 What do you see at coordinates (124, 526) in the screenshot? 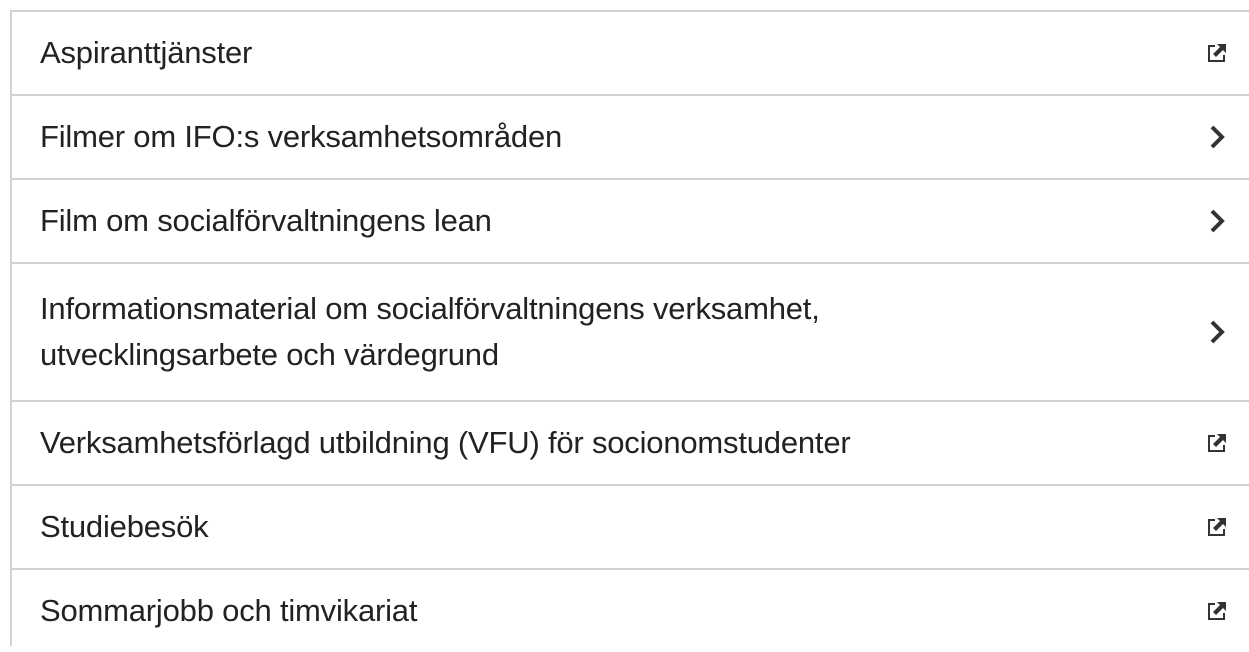
I see `link-label: Studiebesök` at bounding box center [124, 526].